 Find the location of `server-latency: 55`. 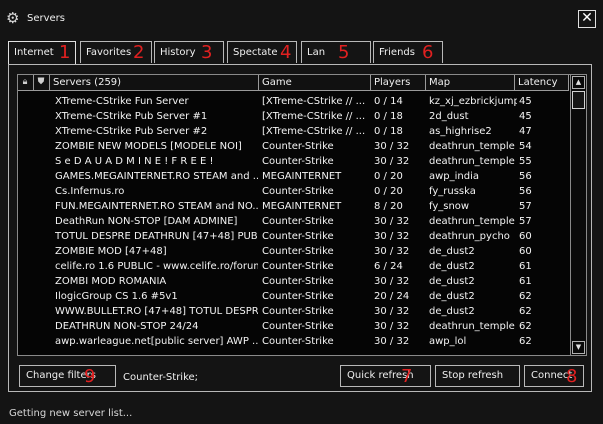

server-latency: 55 is located at coordinates (525, 161).